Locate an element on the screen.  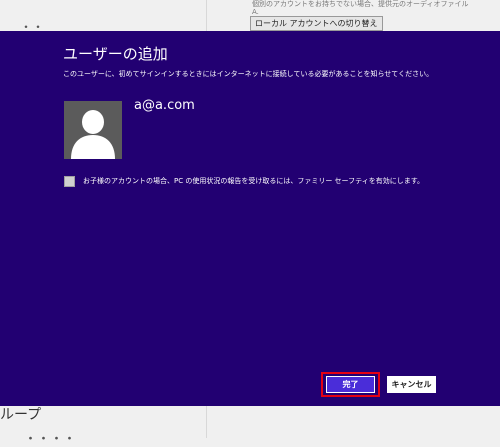
background-group-label: ループ is located at coordinates (21, 415).